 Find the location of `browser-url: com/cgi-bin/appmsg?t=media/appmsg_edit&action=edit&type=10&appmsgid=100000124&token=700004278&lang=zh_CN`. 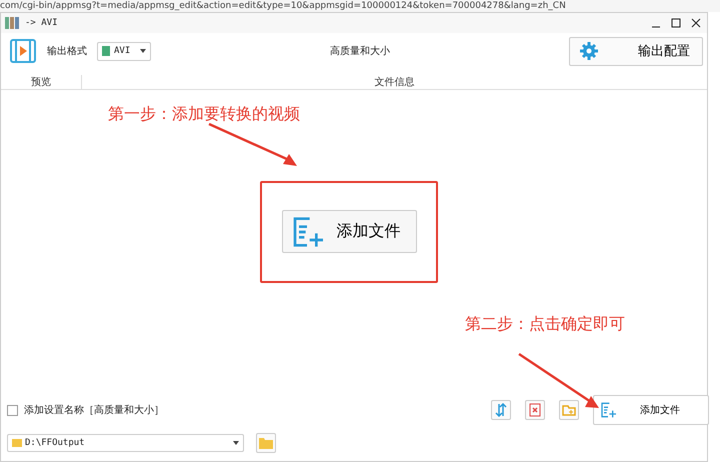

browser-url: com/cgi-bin/appmsg?t=media/appmsg_edit&action=edit&type=10&appmsgid=100000124&token=700004278&lang=zh_CN is located at coordinates (360, 6).